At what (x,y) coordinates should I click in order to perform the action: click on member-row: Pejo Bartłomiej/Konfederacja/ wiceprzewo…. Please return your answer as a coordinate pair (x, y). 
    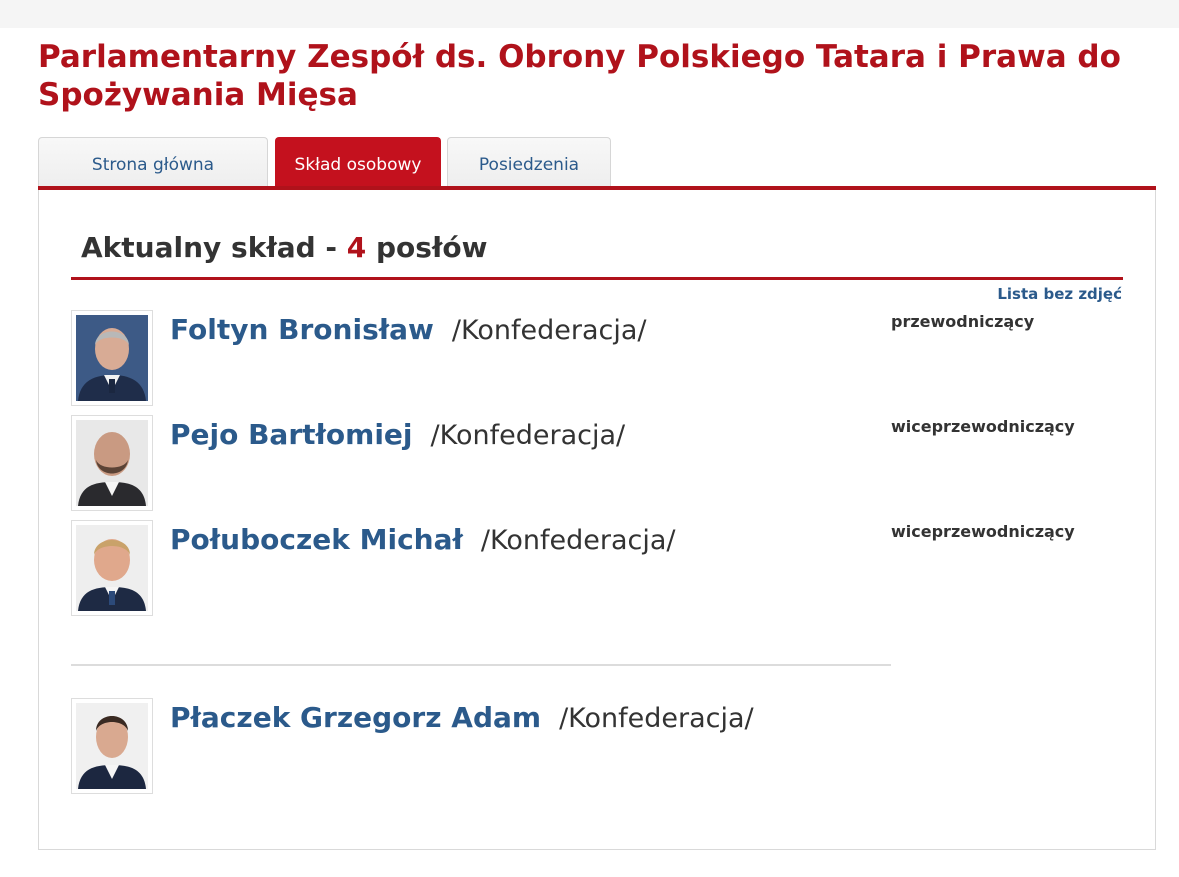
    Looking at the image, I should click on (601, 465).